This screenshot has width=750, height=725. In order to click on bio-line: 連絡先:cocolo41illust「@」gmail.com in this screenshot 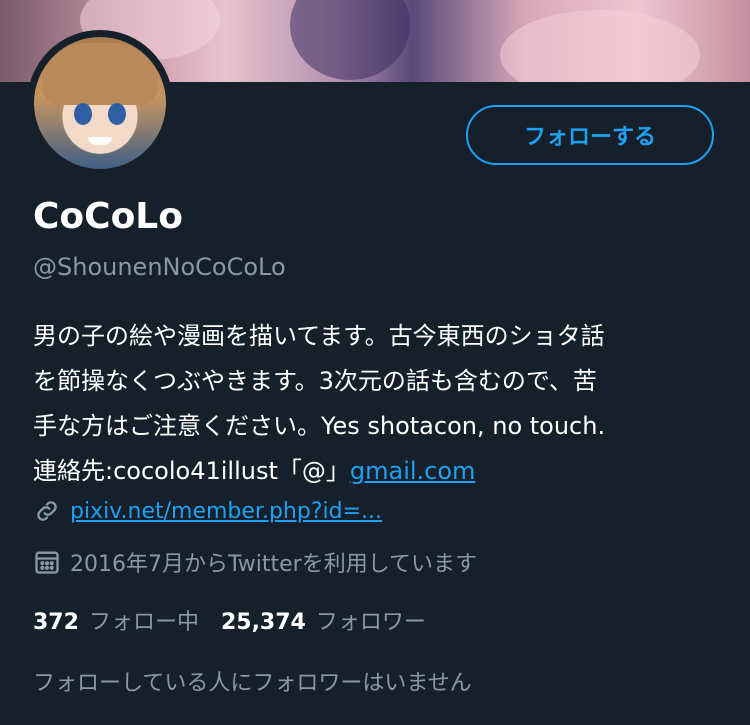, I will do `click(383, 471)`.